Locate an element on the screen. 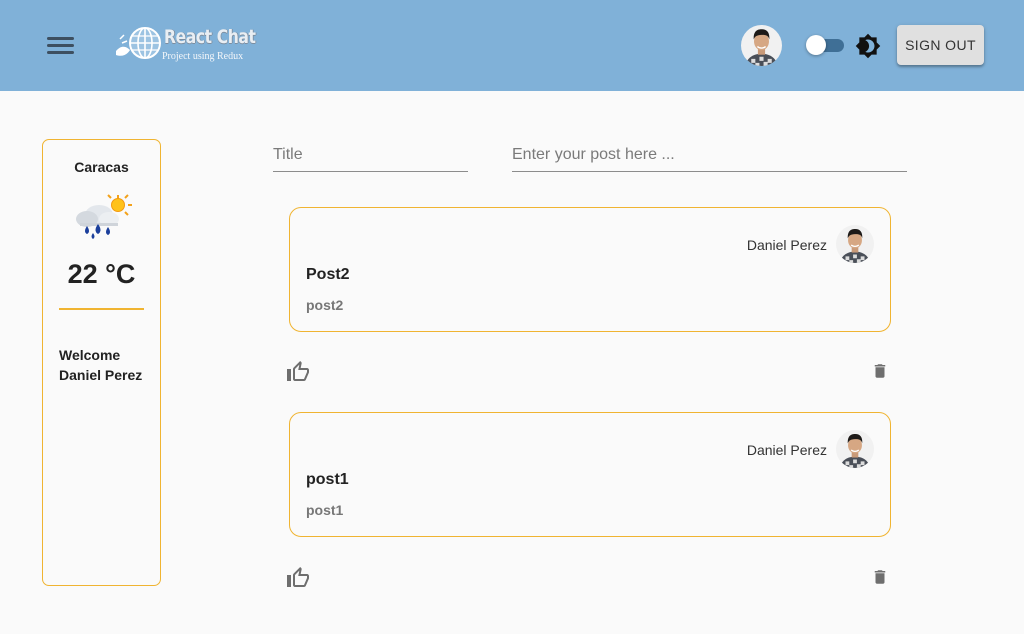 This screenshot has height=634, width=1024. weather-card: Caracas 22 °C Welcome Daniel Perez is located at coordinates (101, 362).